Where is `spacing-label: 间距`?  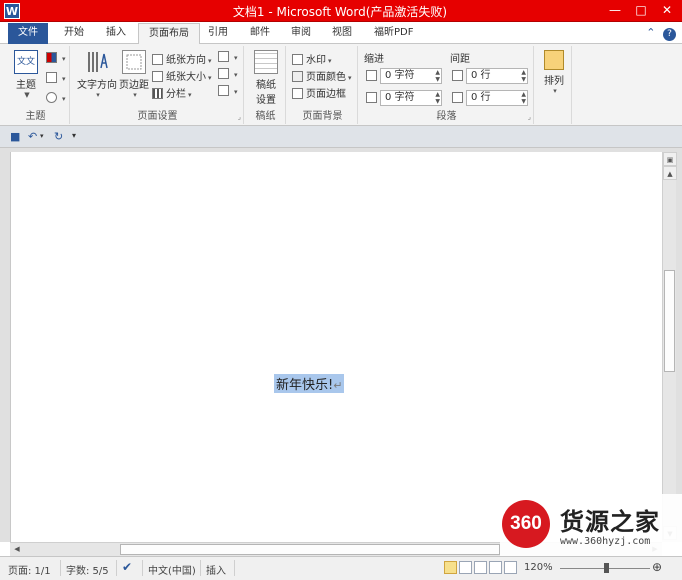
spacing-label: 间距 is located at coordinates (460, 59).